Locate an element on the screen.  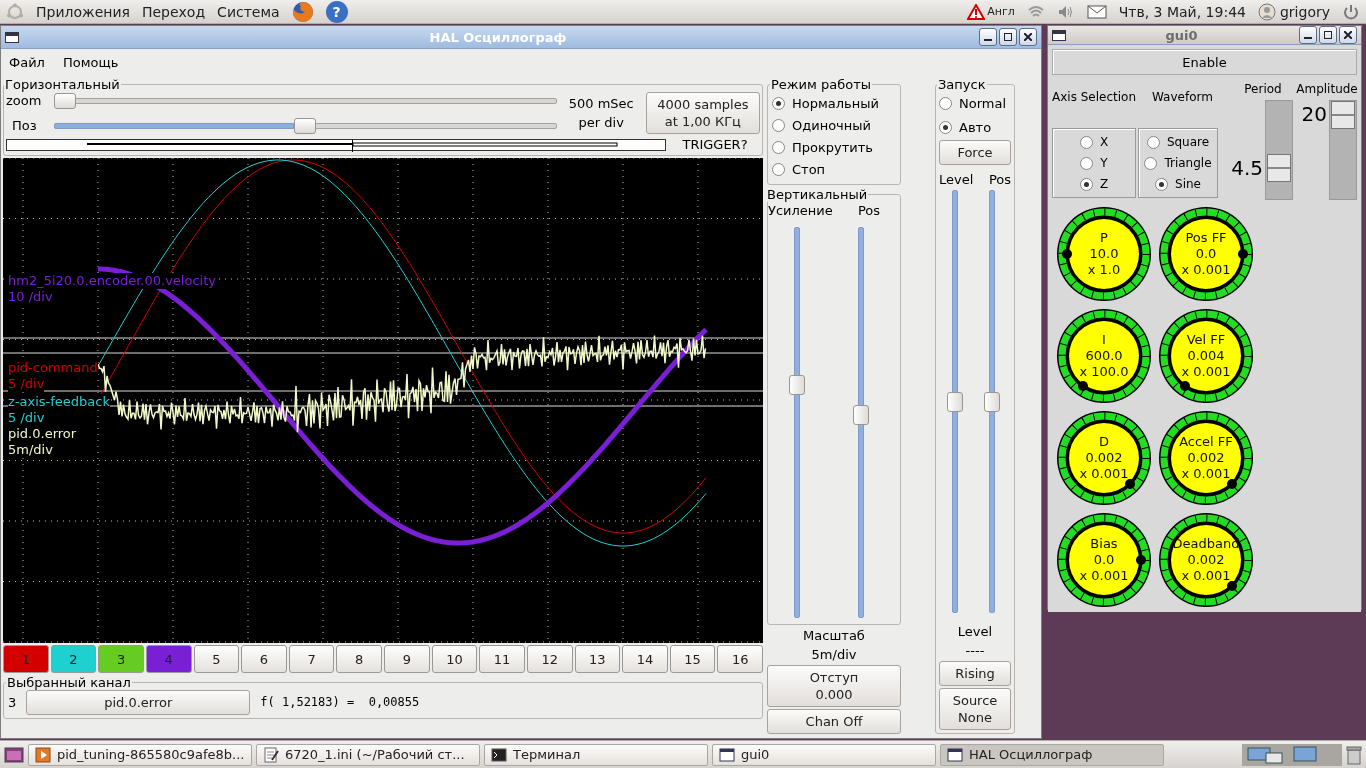
time-scale-text: 500 mSec is located at coordinates (601, 103).